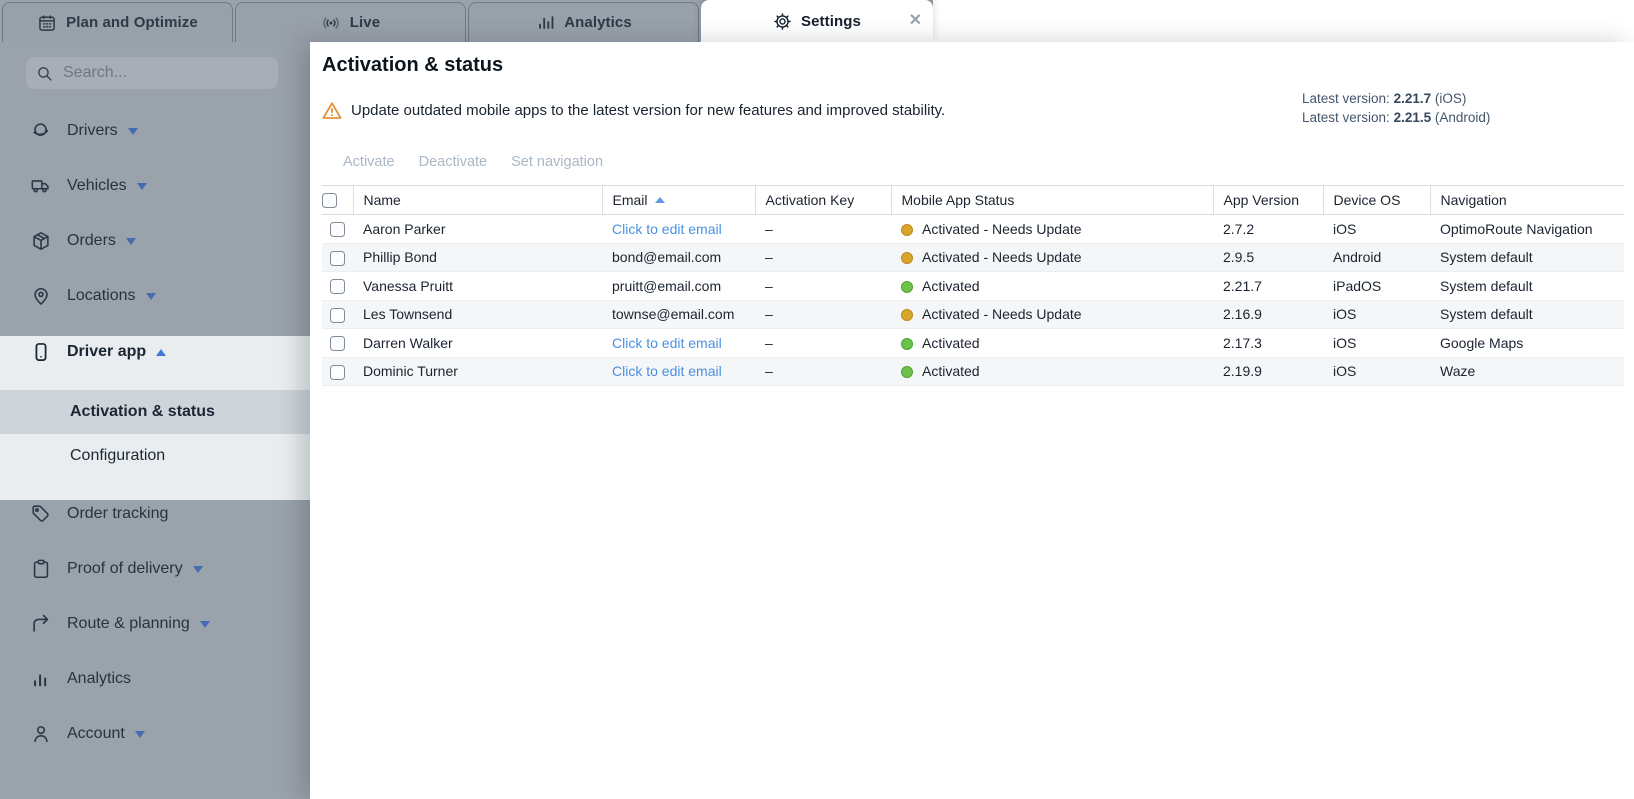 This screenshot has height=799, width=1634. Describe the element at coordinates (678, 200) in the screenshot. I see `column-header-email: Email` at that location.